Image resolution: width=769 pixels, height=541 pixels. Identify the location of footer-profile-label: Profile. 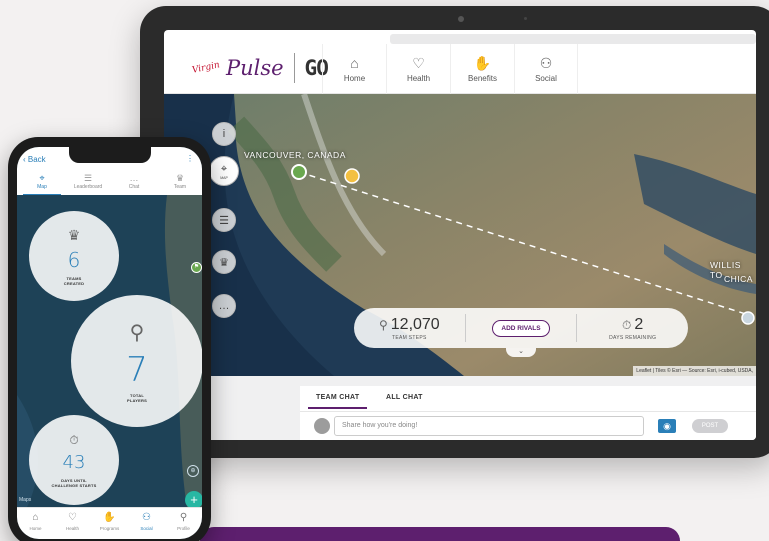
(183, 528).